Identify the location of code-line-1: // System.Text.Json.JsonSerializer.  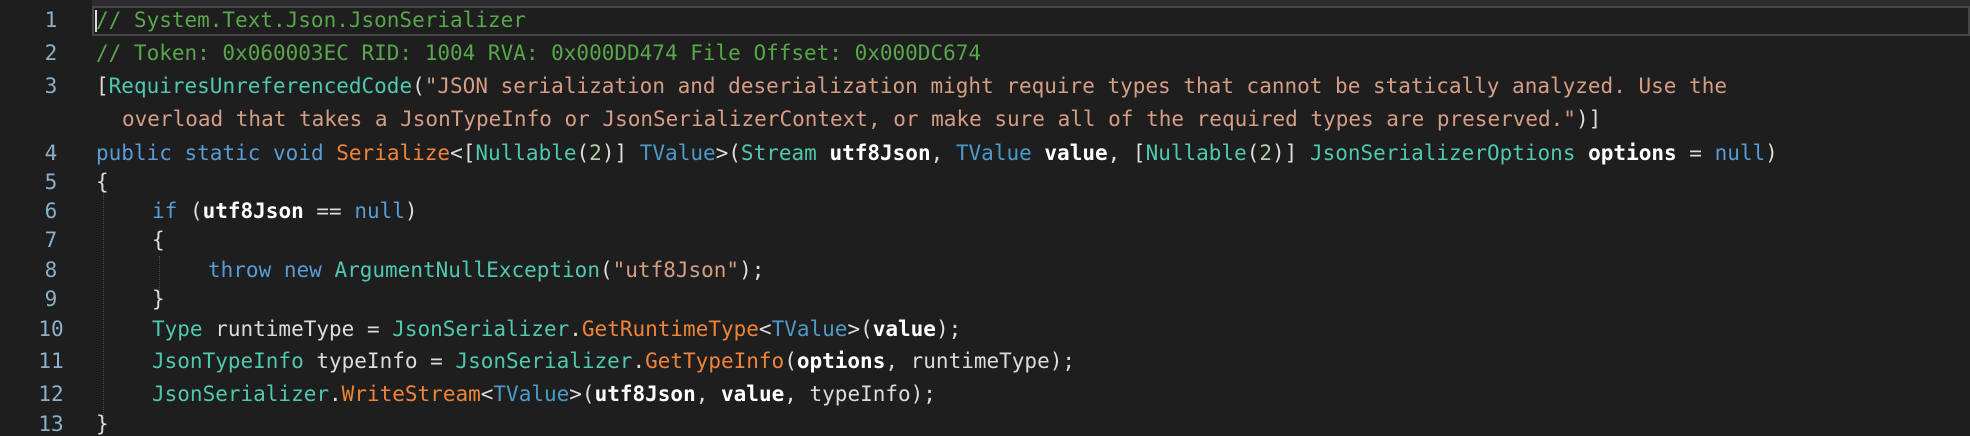
(311, 20).